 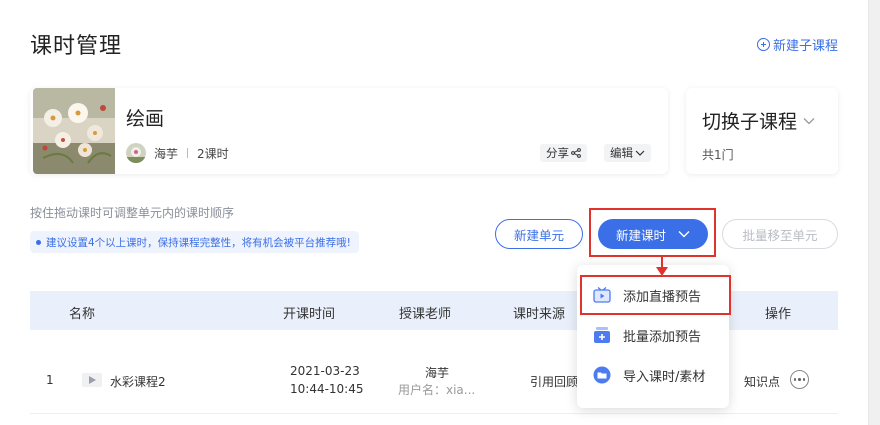 I want to click on column-header-actions: 操作, so click(x=778, y=314).